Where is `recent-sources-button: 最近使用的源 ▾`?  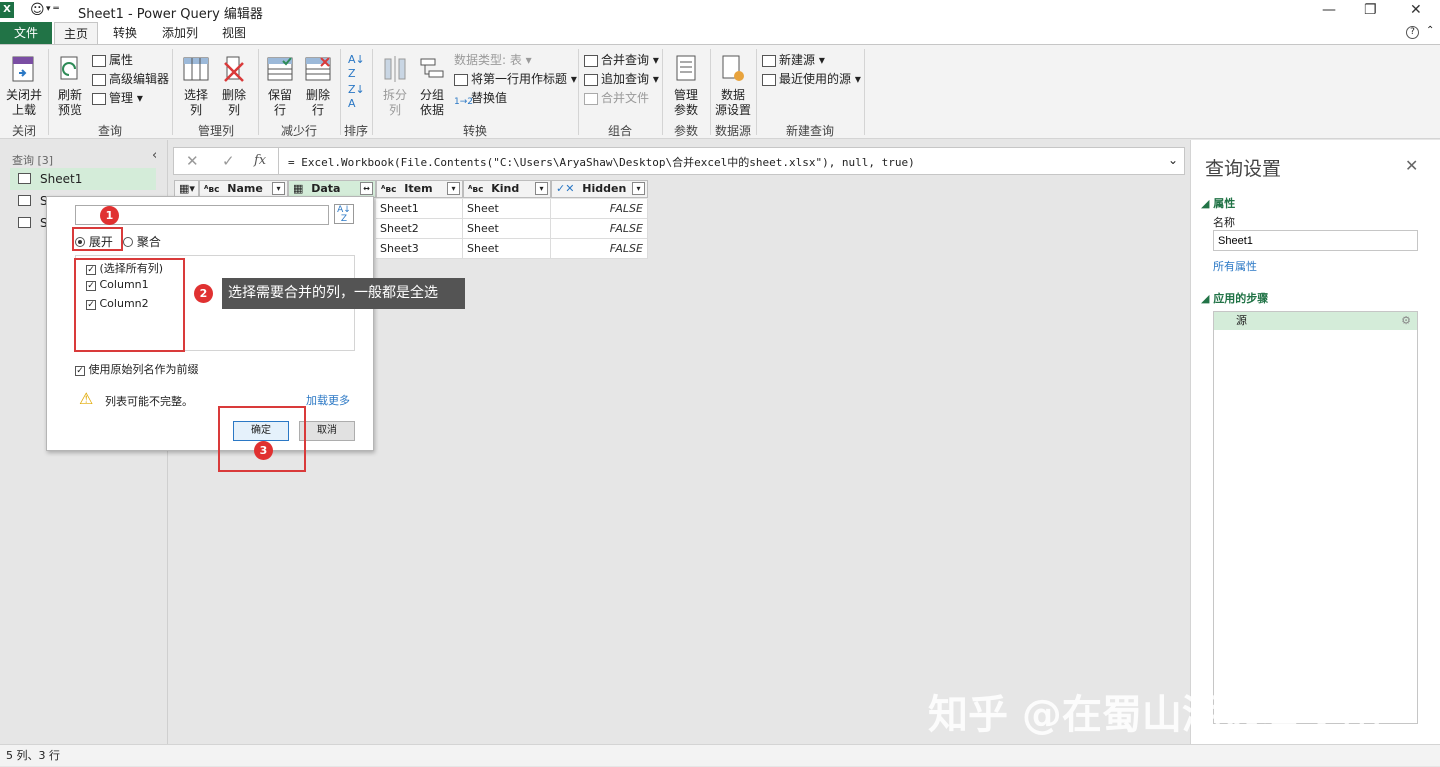 recent-sources-button: 最近使用的源 ▾ is located at coordinates (811, 79).